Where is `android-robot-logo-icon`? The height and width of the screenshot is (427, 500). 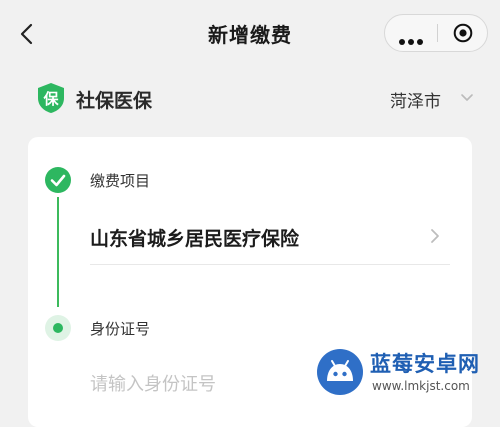 android-robot-logo-icon is located at coordinates (340, 372).